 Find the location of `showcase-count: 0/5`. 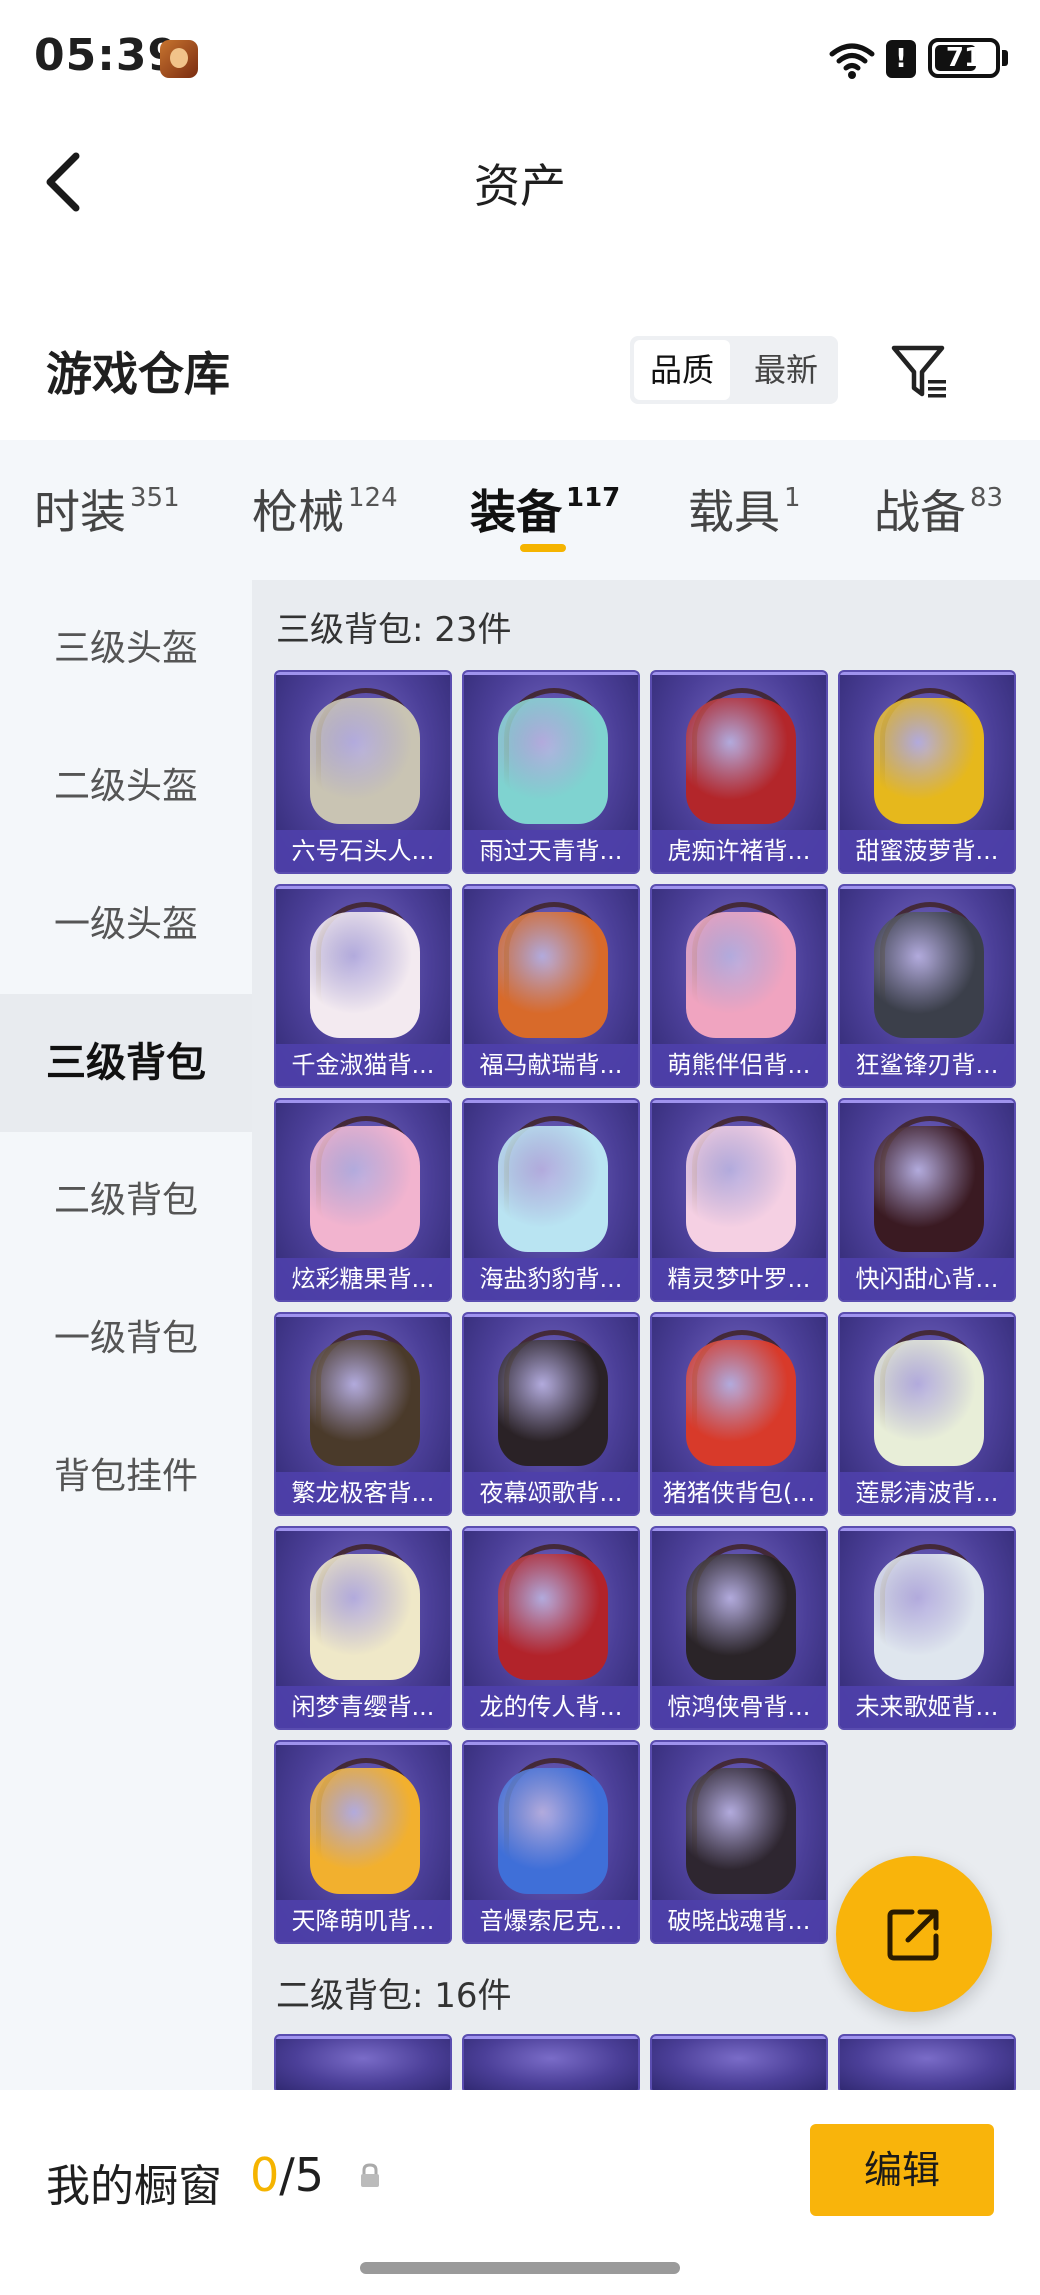

showcase-count: 0/5 is located at coordinates (287, 2175).